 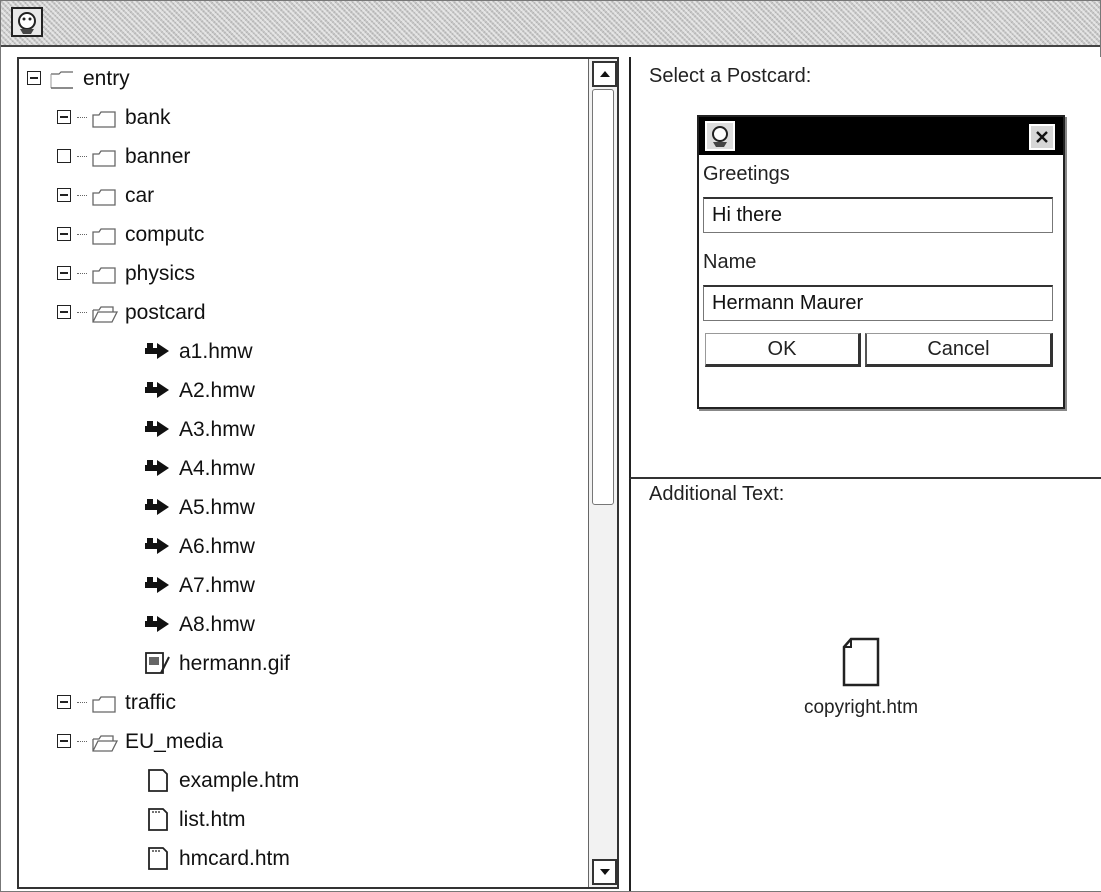 I want to click on tree-item-label: example.htm, so click(x=239, y=780).